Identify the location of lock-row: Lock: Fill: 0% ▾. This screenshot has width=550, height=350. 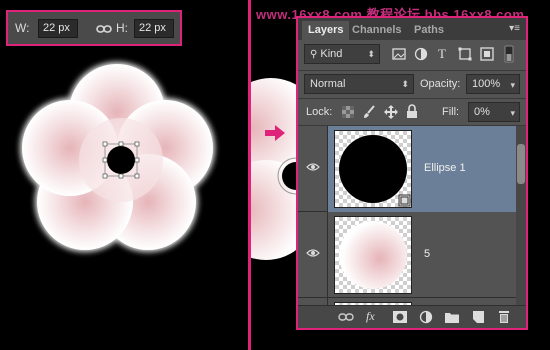
(412, 112).